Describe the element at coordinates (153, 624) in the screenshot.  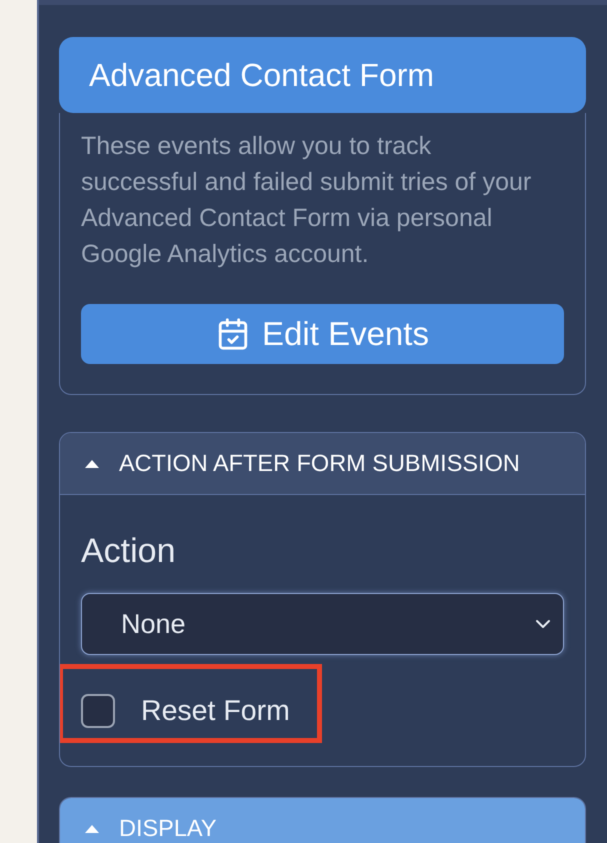
I see `select-value: None` at that location.